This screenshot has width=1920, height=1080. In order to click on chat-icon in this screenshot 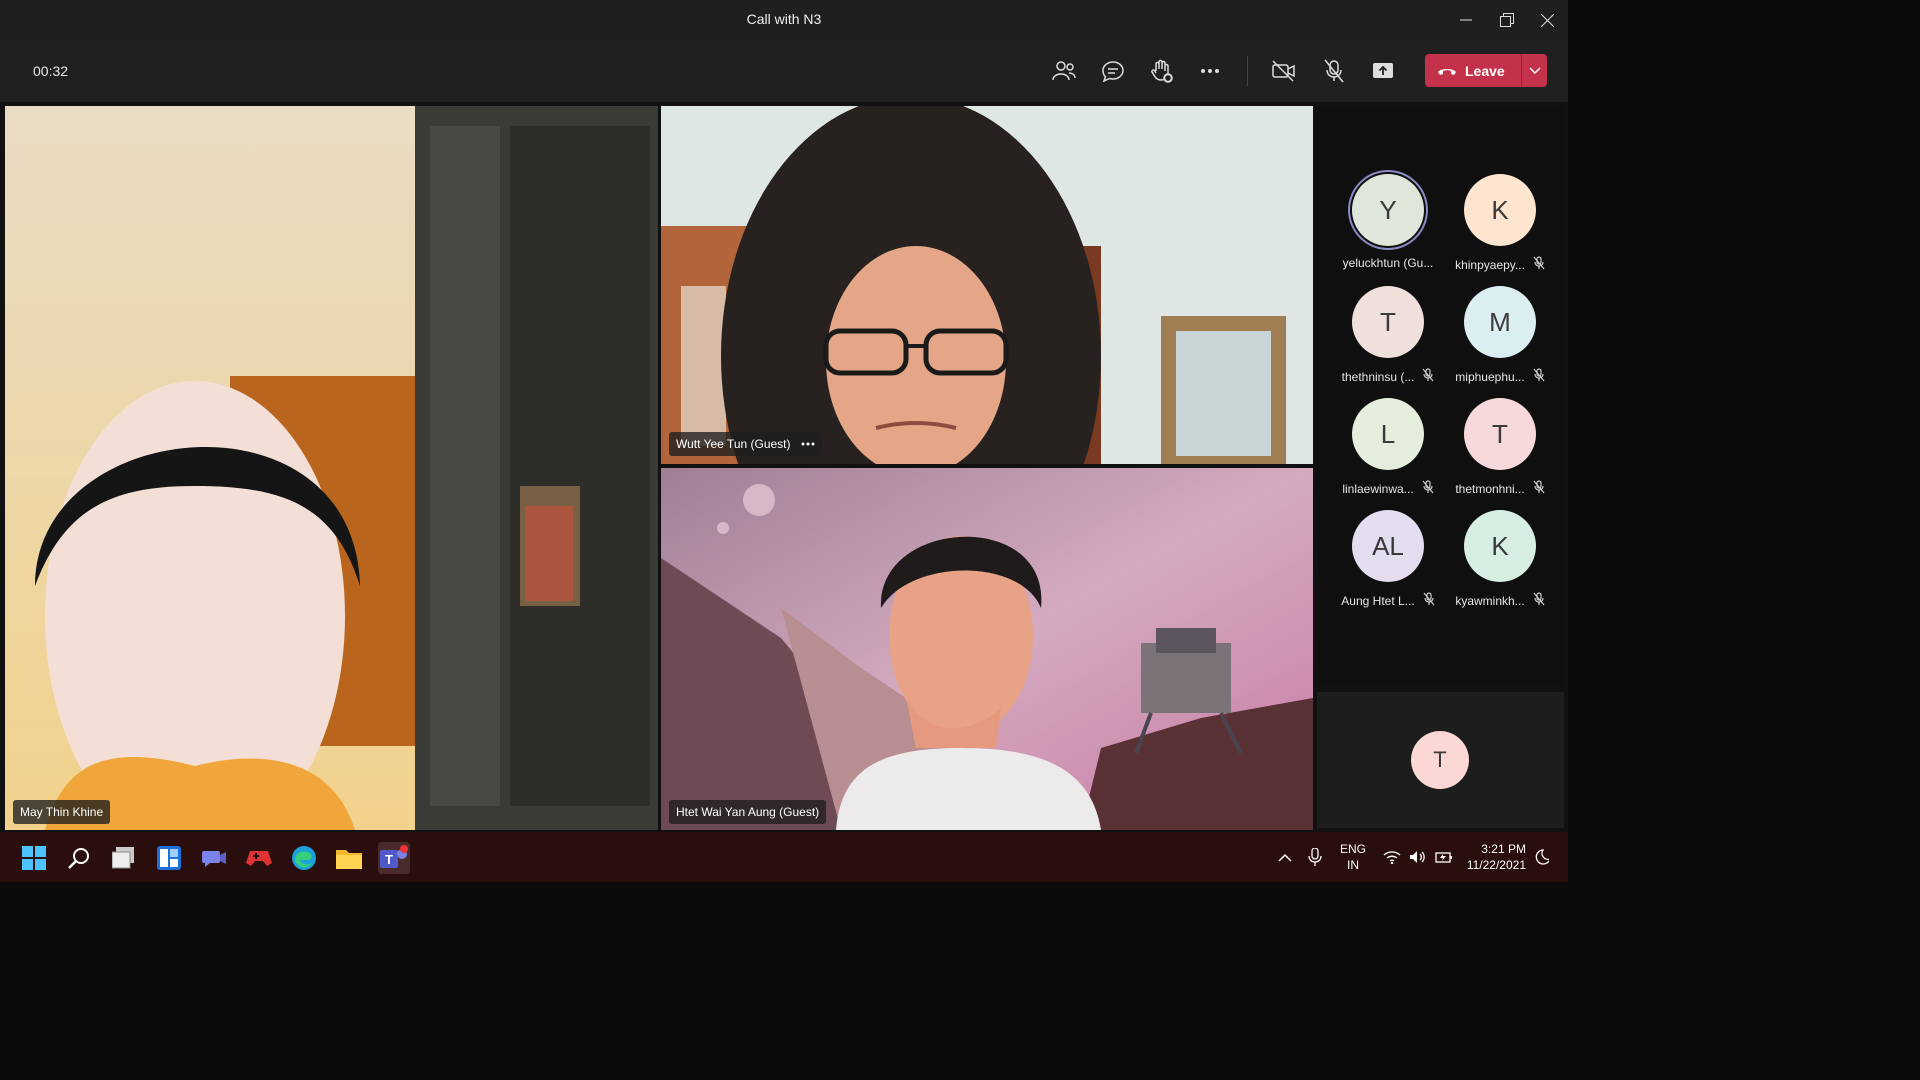, I will do `click(1113, 71)`.